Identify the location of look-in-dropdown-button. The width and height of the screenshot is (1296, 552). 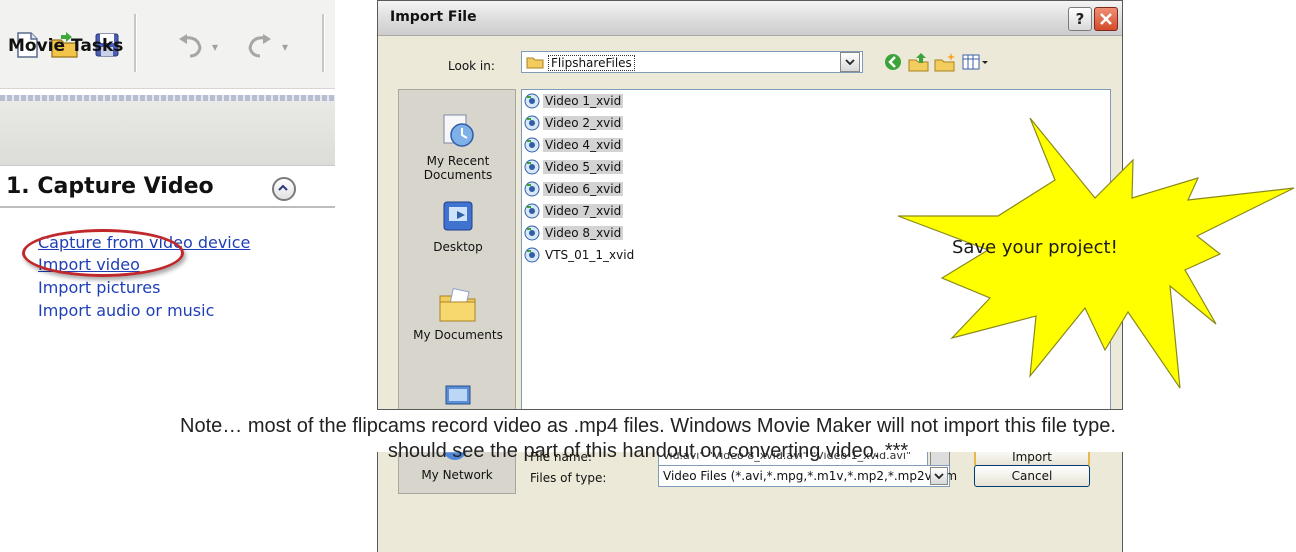
(850, 62).